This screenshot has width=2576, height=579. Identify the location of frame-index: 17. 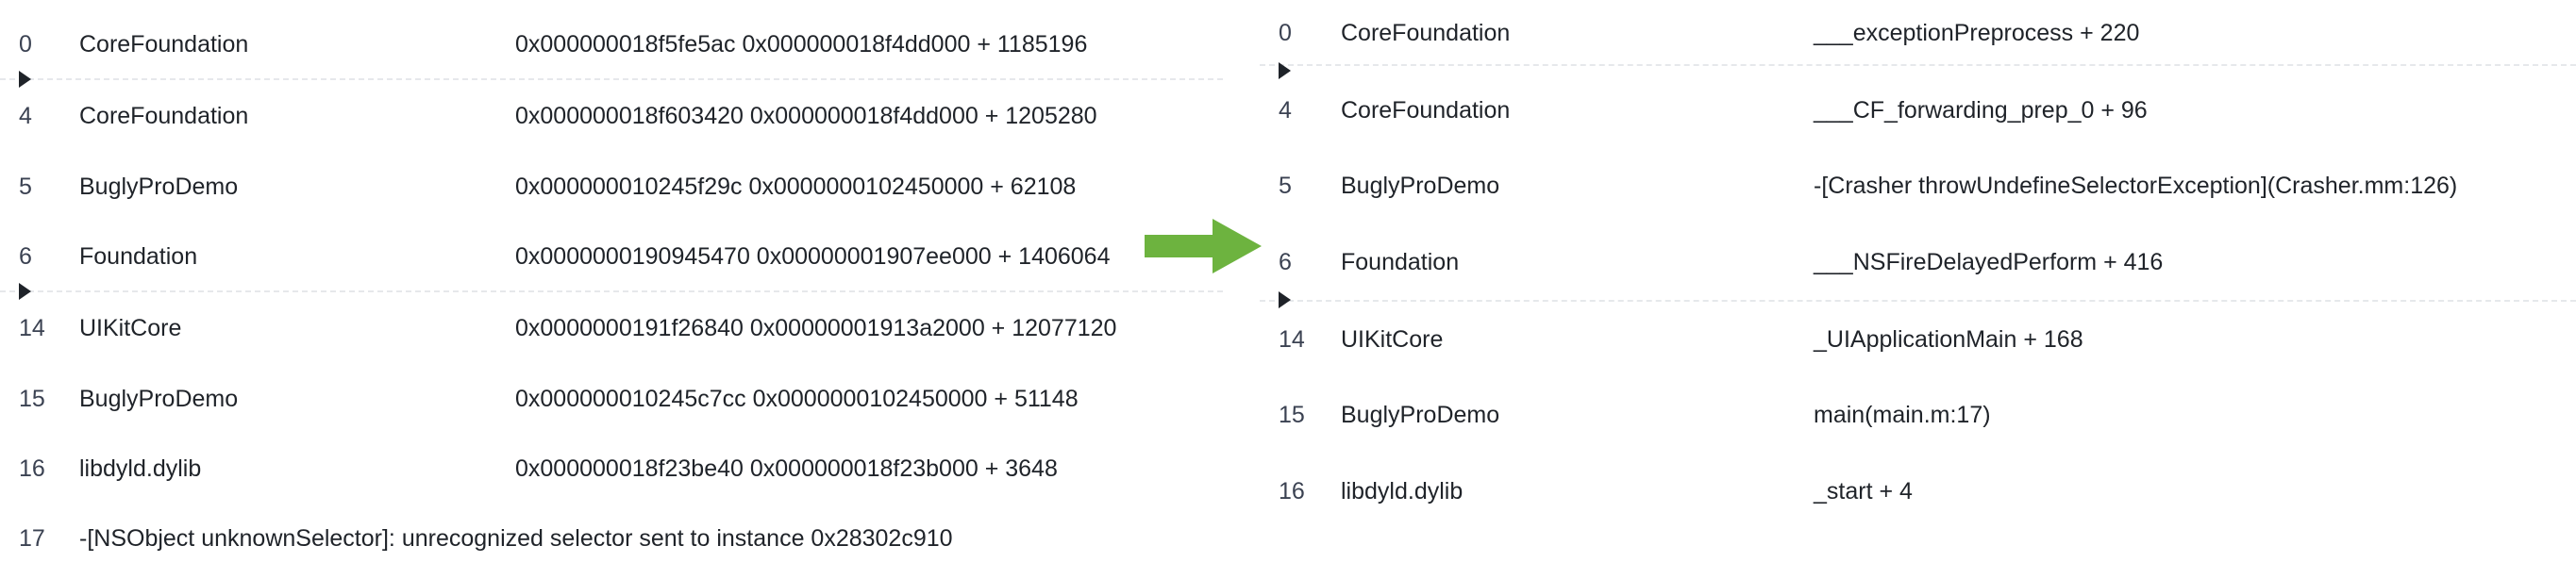
(32, 538).